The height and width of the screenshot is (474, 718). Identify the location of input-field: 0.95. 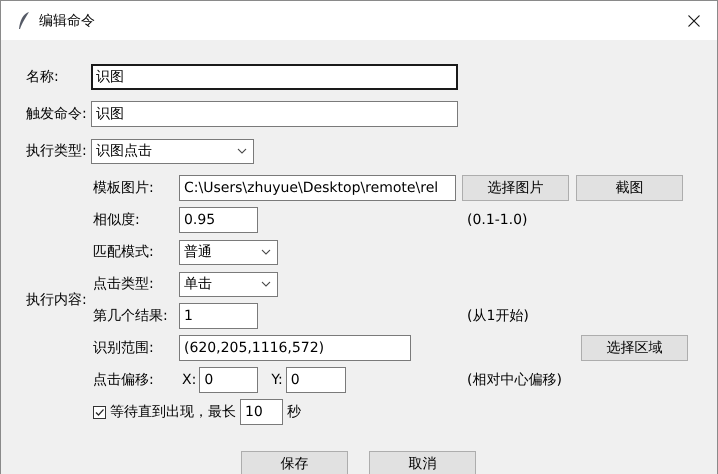
(218, 220).